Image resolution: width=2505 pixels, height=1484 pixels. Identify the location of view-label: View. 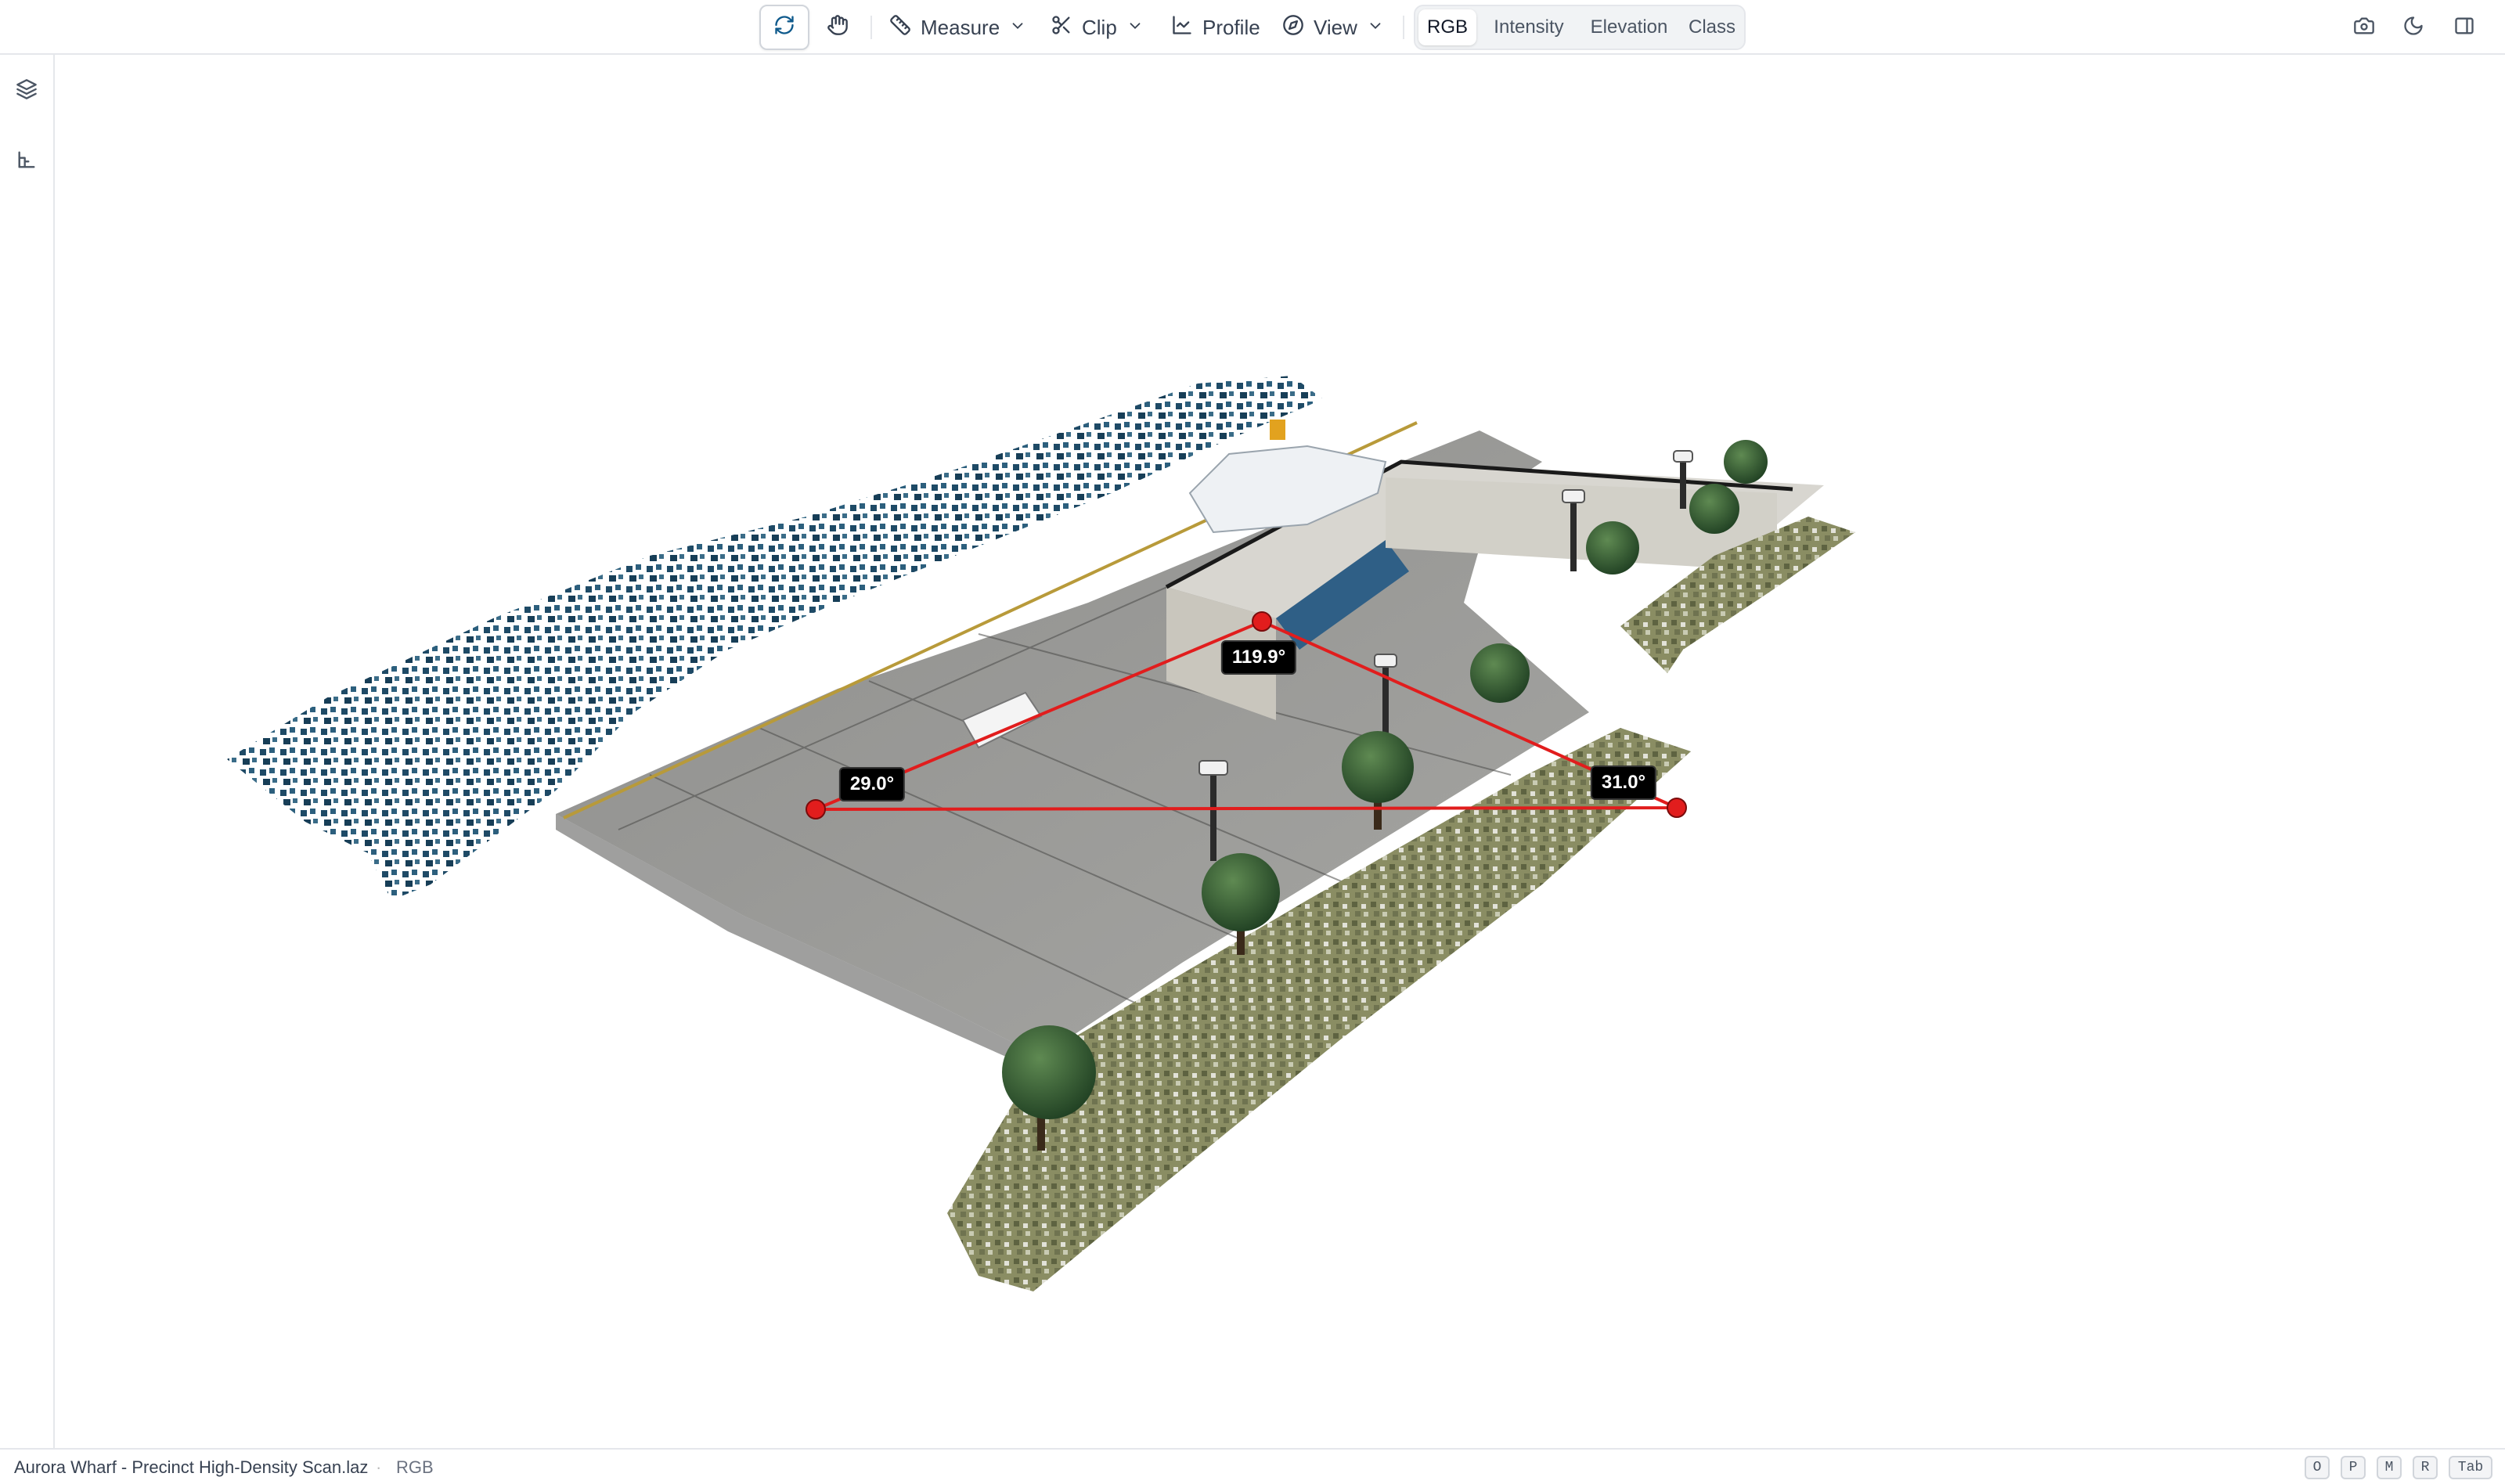
(1335, 27).